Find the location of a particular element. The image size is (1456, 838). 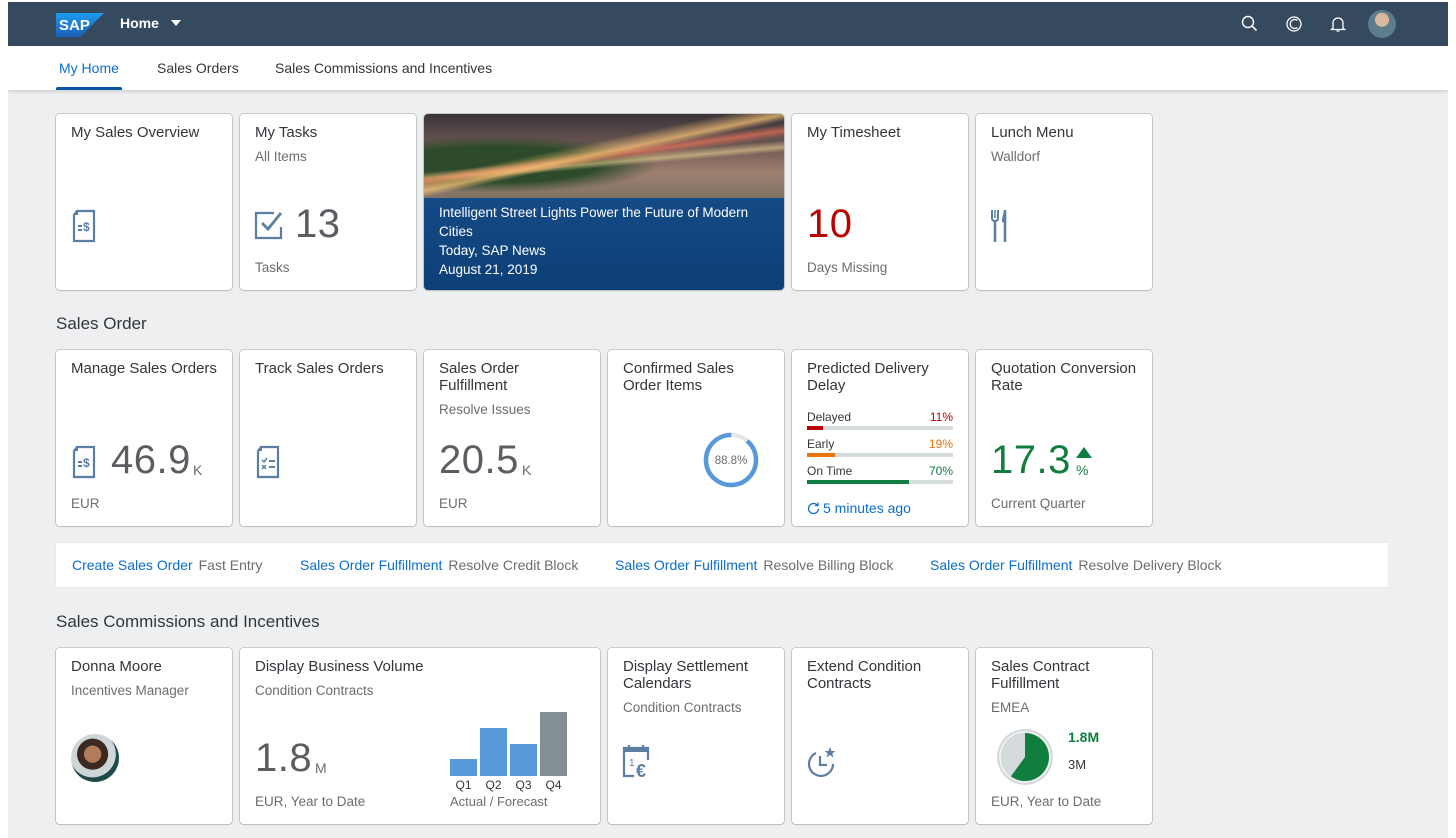

tile-subtitle: Resolve Issues is located at coordinates (485, 409).